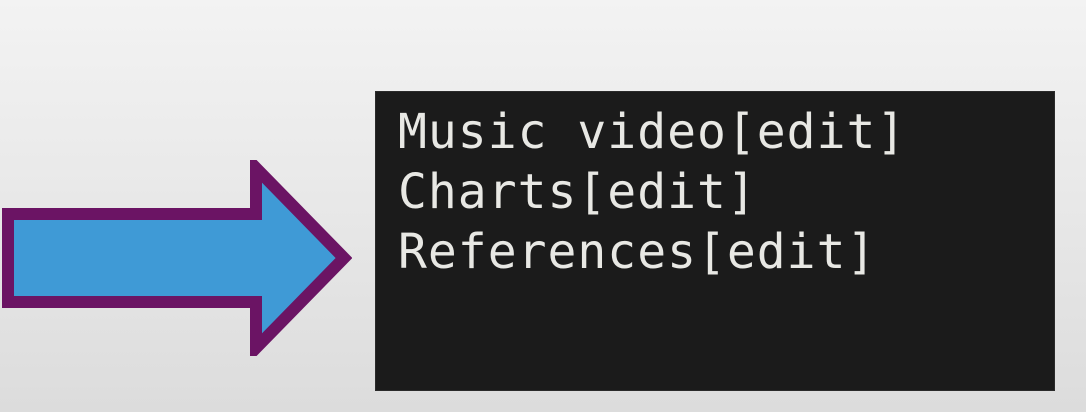 The width and height of the screenshot is (1086, 412). Describe the element at coordinates (577, 192) in the screenshot. I see `console-line-charts: Charts[edit]` at that location.